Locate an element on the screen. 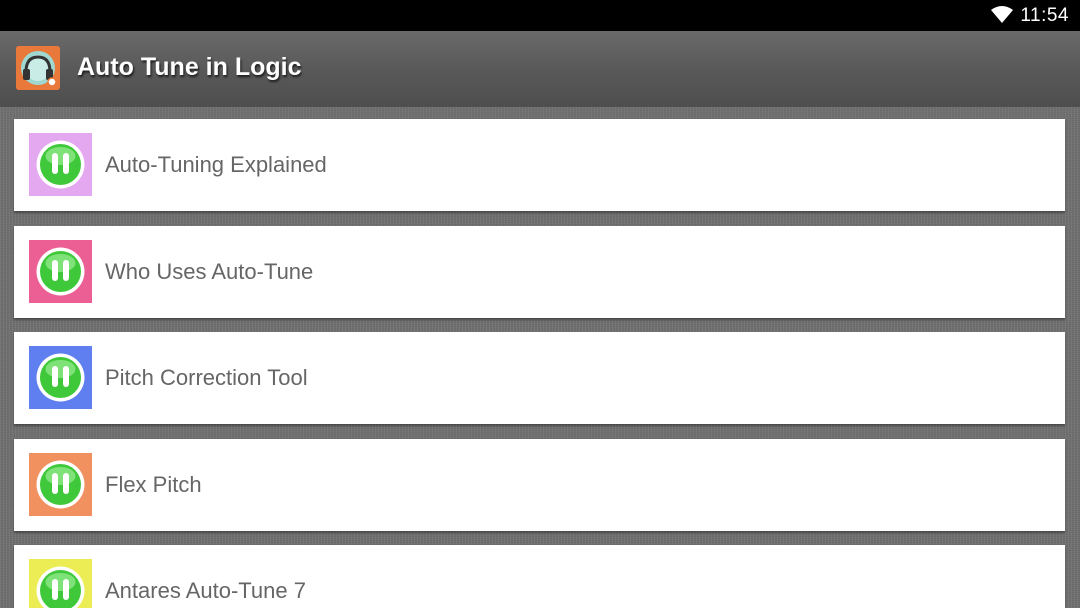 The width and height of the screenshot is (1080, 608). app-title: Auto Tune in Logic is located at coordinates (189, 67).